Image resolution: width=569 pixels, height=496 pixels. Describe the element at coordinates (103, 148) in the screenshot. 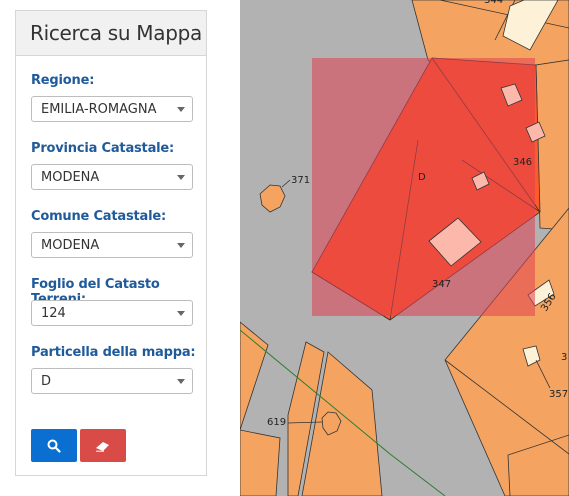

I see `provincia-label: Provincia Catastale:` at that location.